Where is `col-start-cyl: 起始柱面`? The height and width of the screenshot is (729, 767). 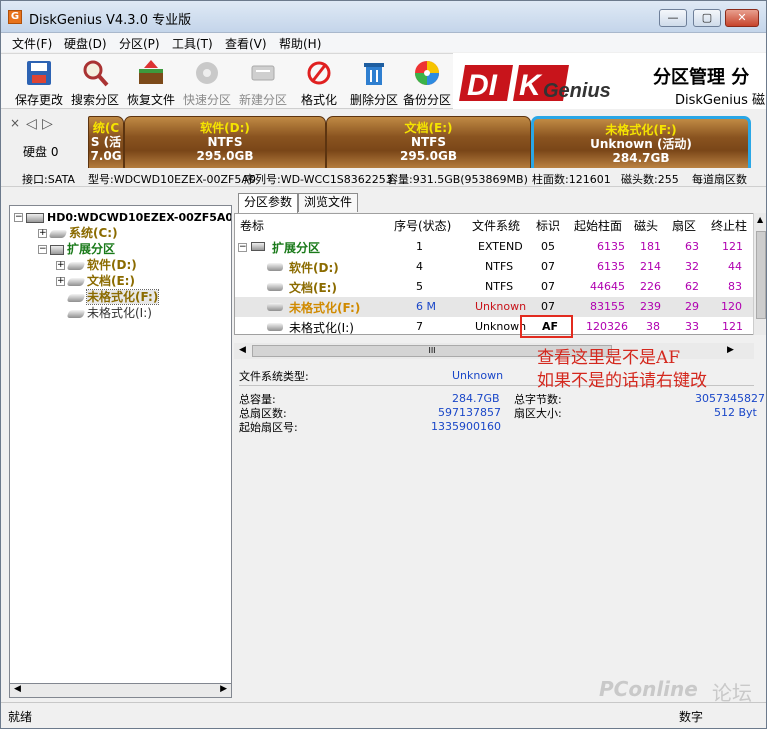
col-start-cyl: 起始柱面 is located at coordinates (598, 225).